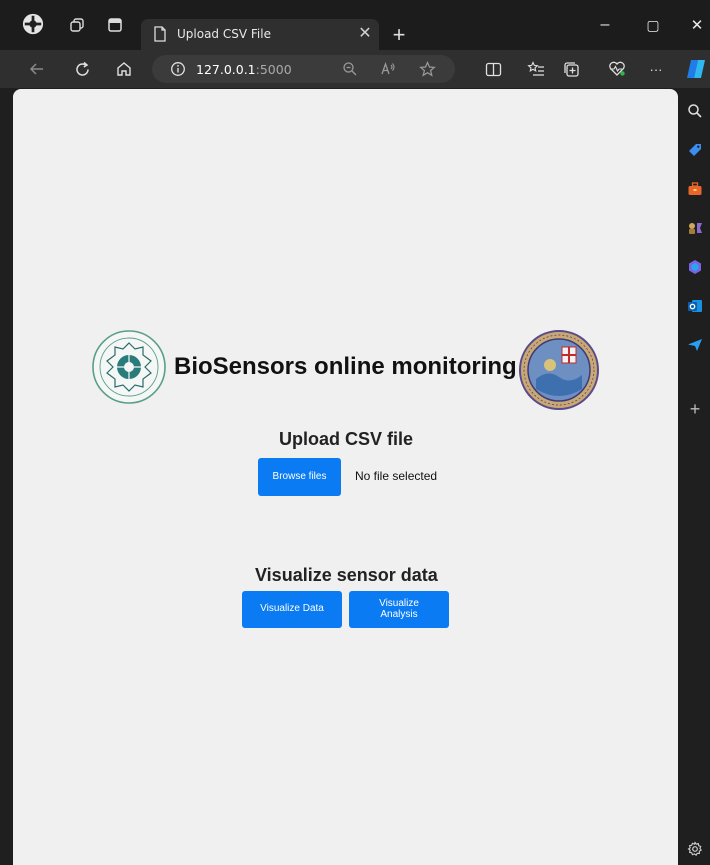  I want to click on info-icon, so click(178, 71).